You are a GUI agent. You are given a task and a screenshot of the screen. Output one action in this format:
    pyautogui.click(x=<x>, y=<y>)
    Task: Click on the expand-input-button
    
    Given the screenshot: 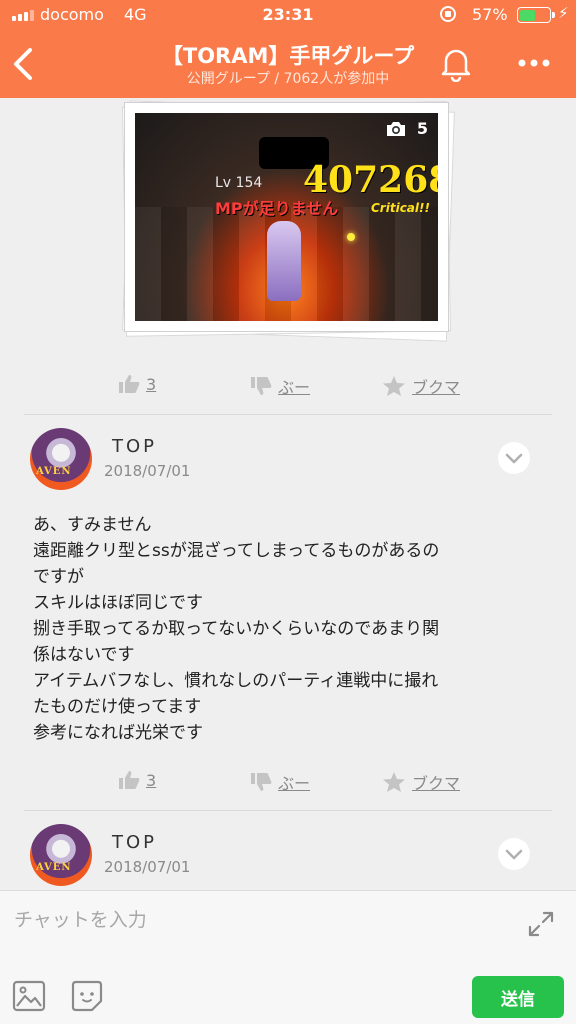 What is the action you would take?
    pyautogui.click(x=541, y=924)
    